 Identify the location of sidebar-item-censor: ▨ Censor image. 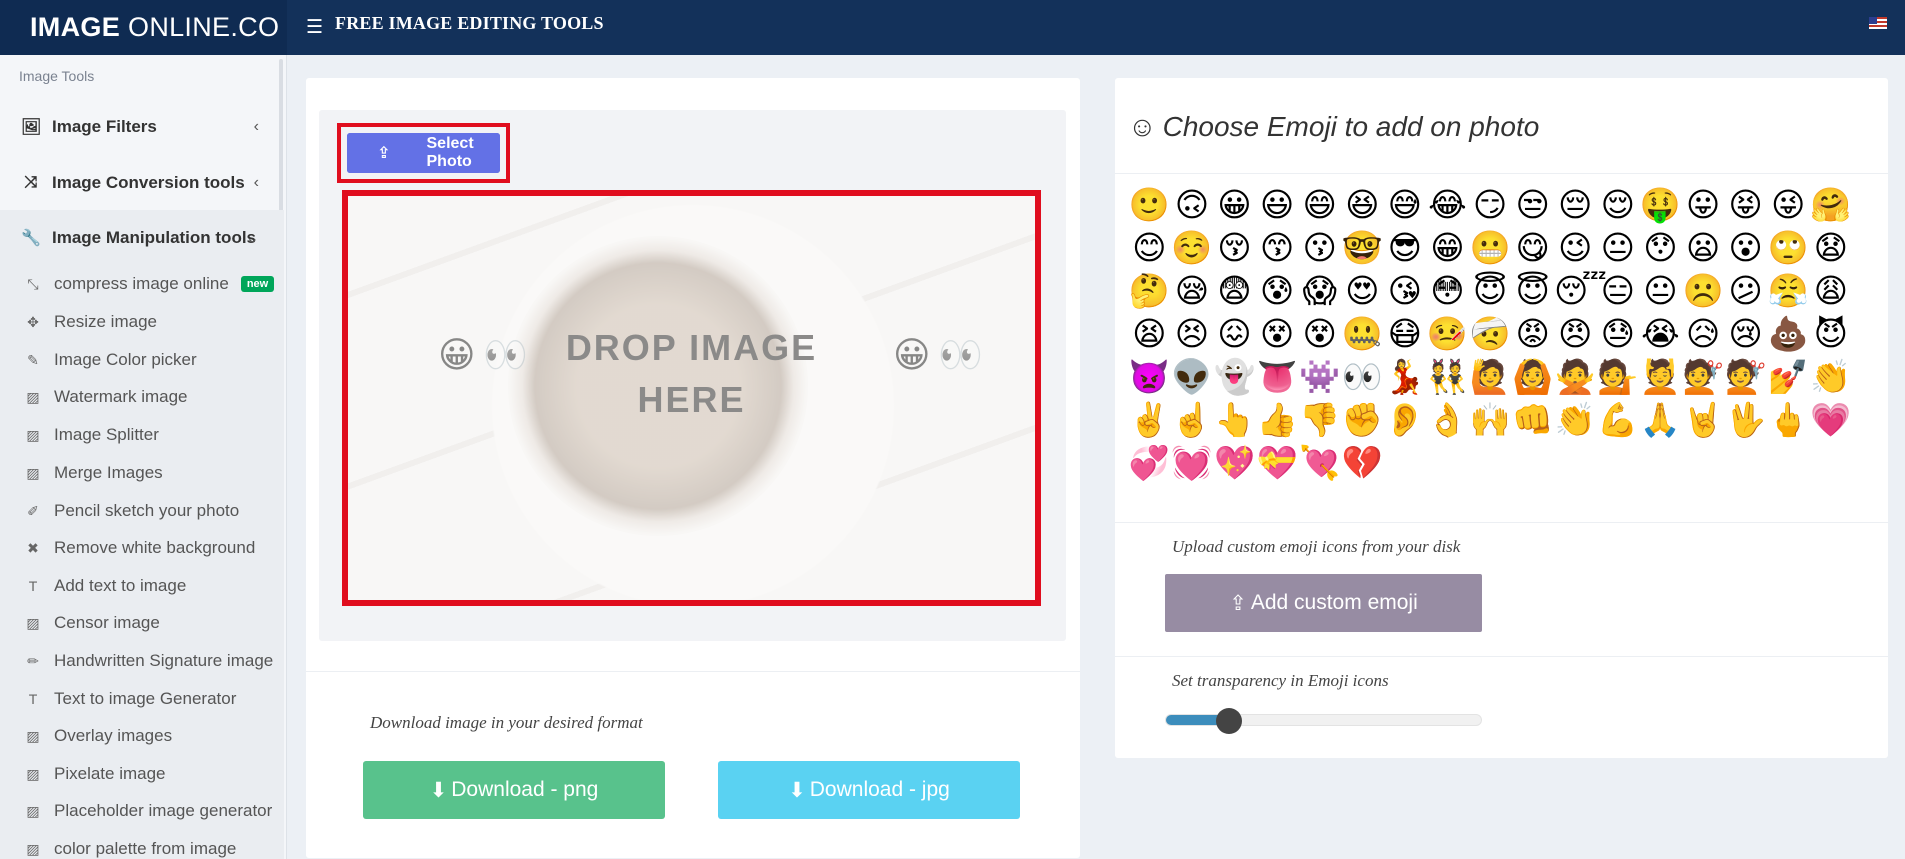
(142, 623).